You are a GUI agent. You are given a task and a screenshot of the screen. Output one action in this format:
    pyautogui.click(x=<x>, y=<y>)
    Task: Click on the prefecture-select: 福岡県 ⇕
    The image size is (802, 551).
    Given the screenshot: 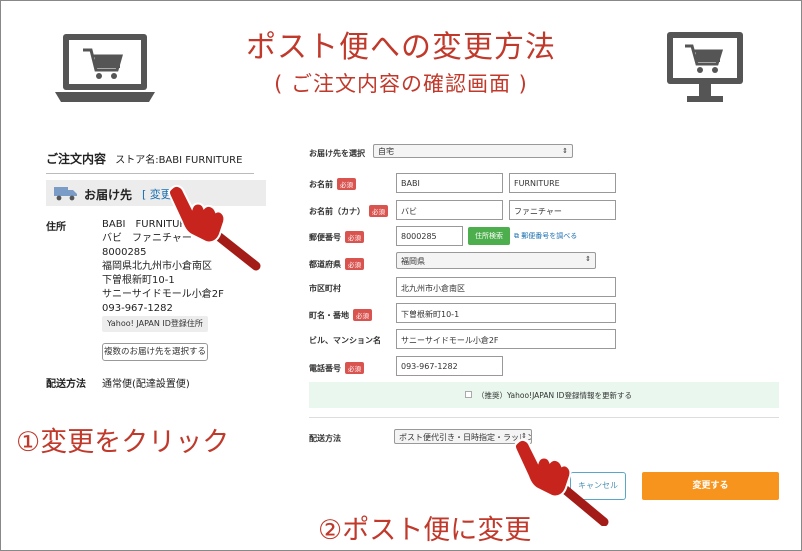 What is the action you would take?
    pyautogui.click(x=496, y=260)
    